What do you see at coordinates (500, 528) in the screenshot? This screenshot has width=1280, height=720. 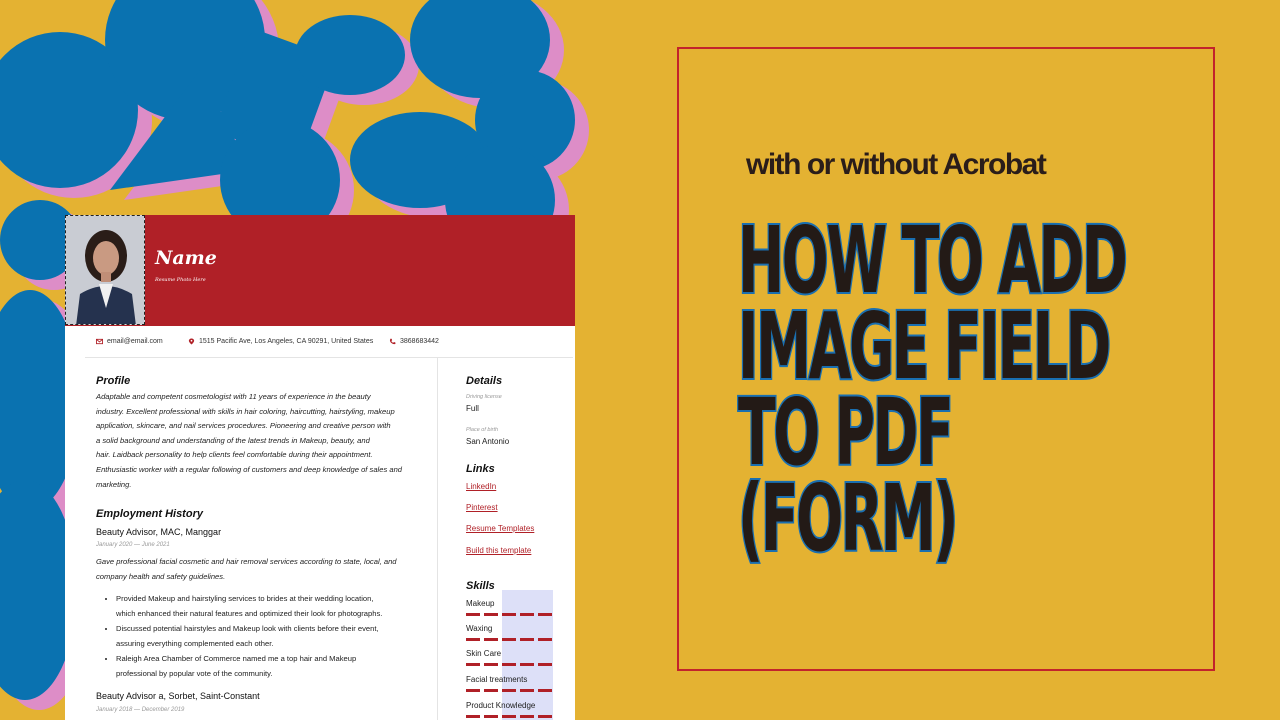 I see `link-resume-templates: Resume Templates` at bounding box center [500, 528].